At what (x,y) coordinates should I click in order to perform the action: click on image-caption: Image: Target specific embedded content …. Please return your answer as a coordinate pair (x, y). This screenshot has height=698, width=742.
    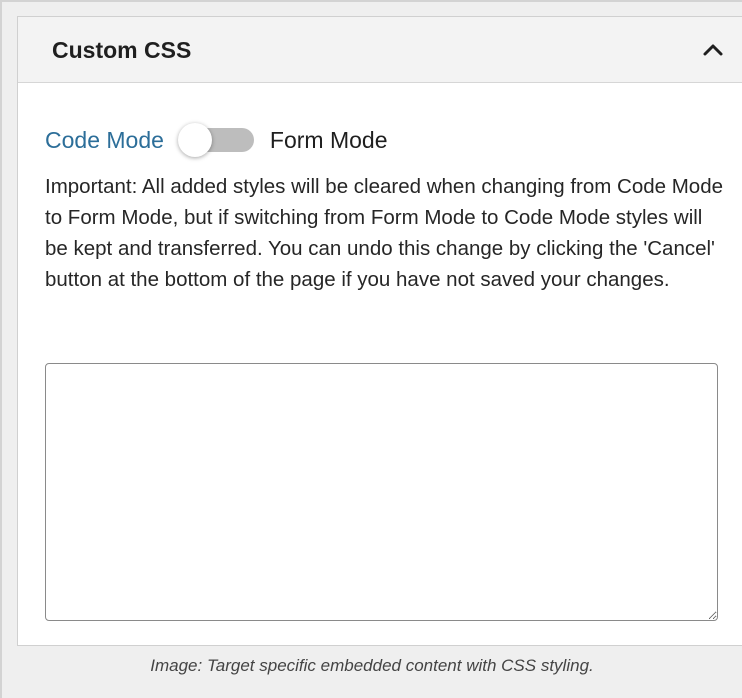
    Looking at the image, I should click on (372, 665).